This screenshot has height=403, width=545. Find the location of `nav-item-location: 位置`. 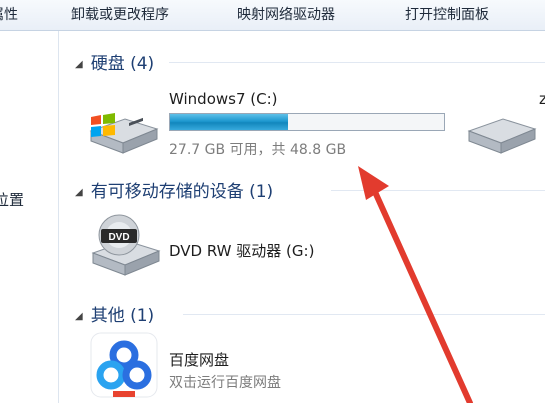

nav-item-location: 位置 is located at coordinates (12, 199).